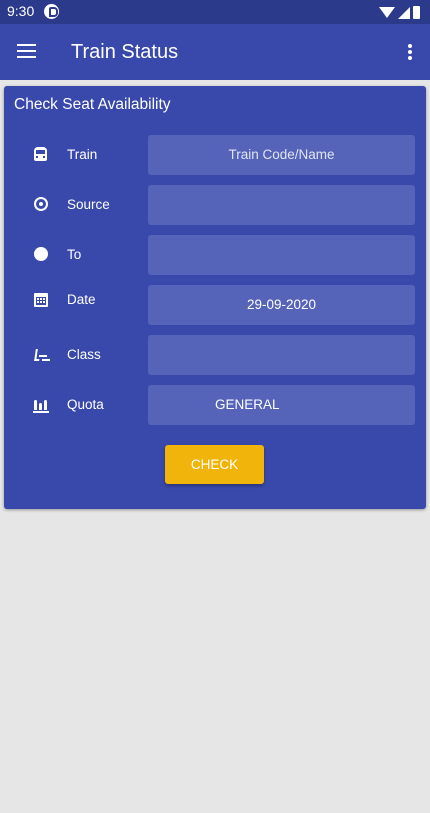 The image size is (430, 813). What do you see at coordinates (84, 354) in the screenshot?
I see `class-label: Class` at bounding box center [84, 354].